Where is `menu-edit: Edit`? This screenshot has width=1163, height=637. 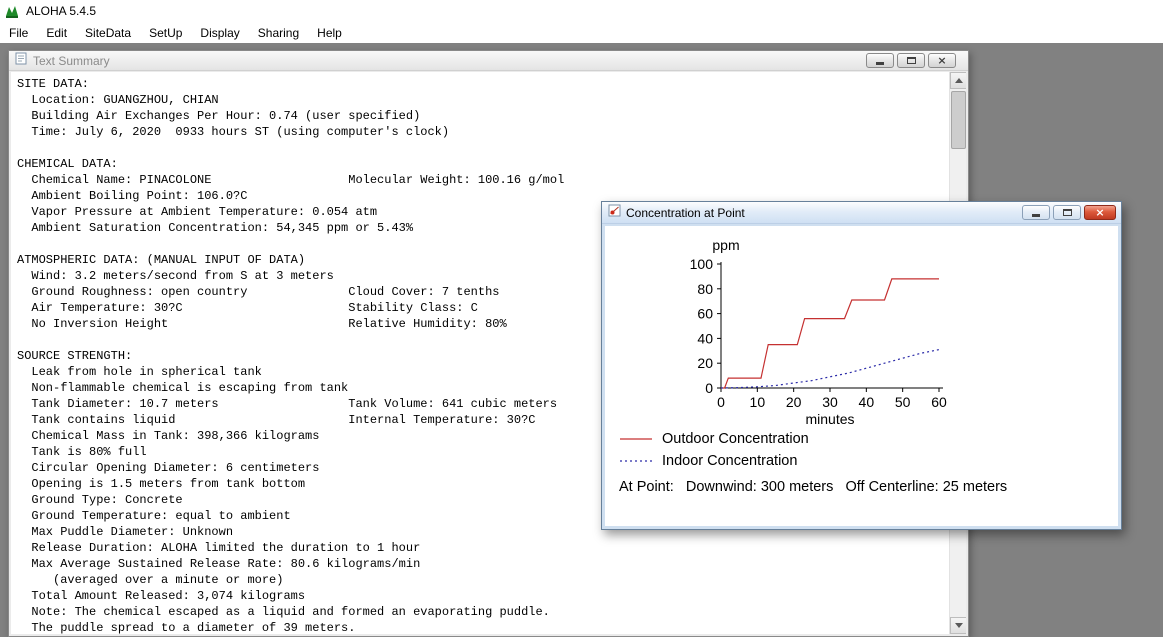
menu-edit: Edit is located at coordinates (56, 33).